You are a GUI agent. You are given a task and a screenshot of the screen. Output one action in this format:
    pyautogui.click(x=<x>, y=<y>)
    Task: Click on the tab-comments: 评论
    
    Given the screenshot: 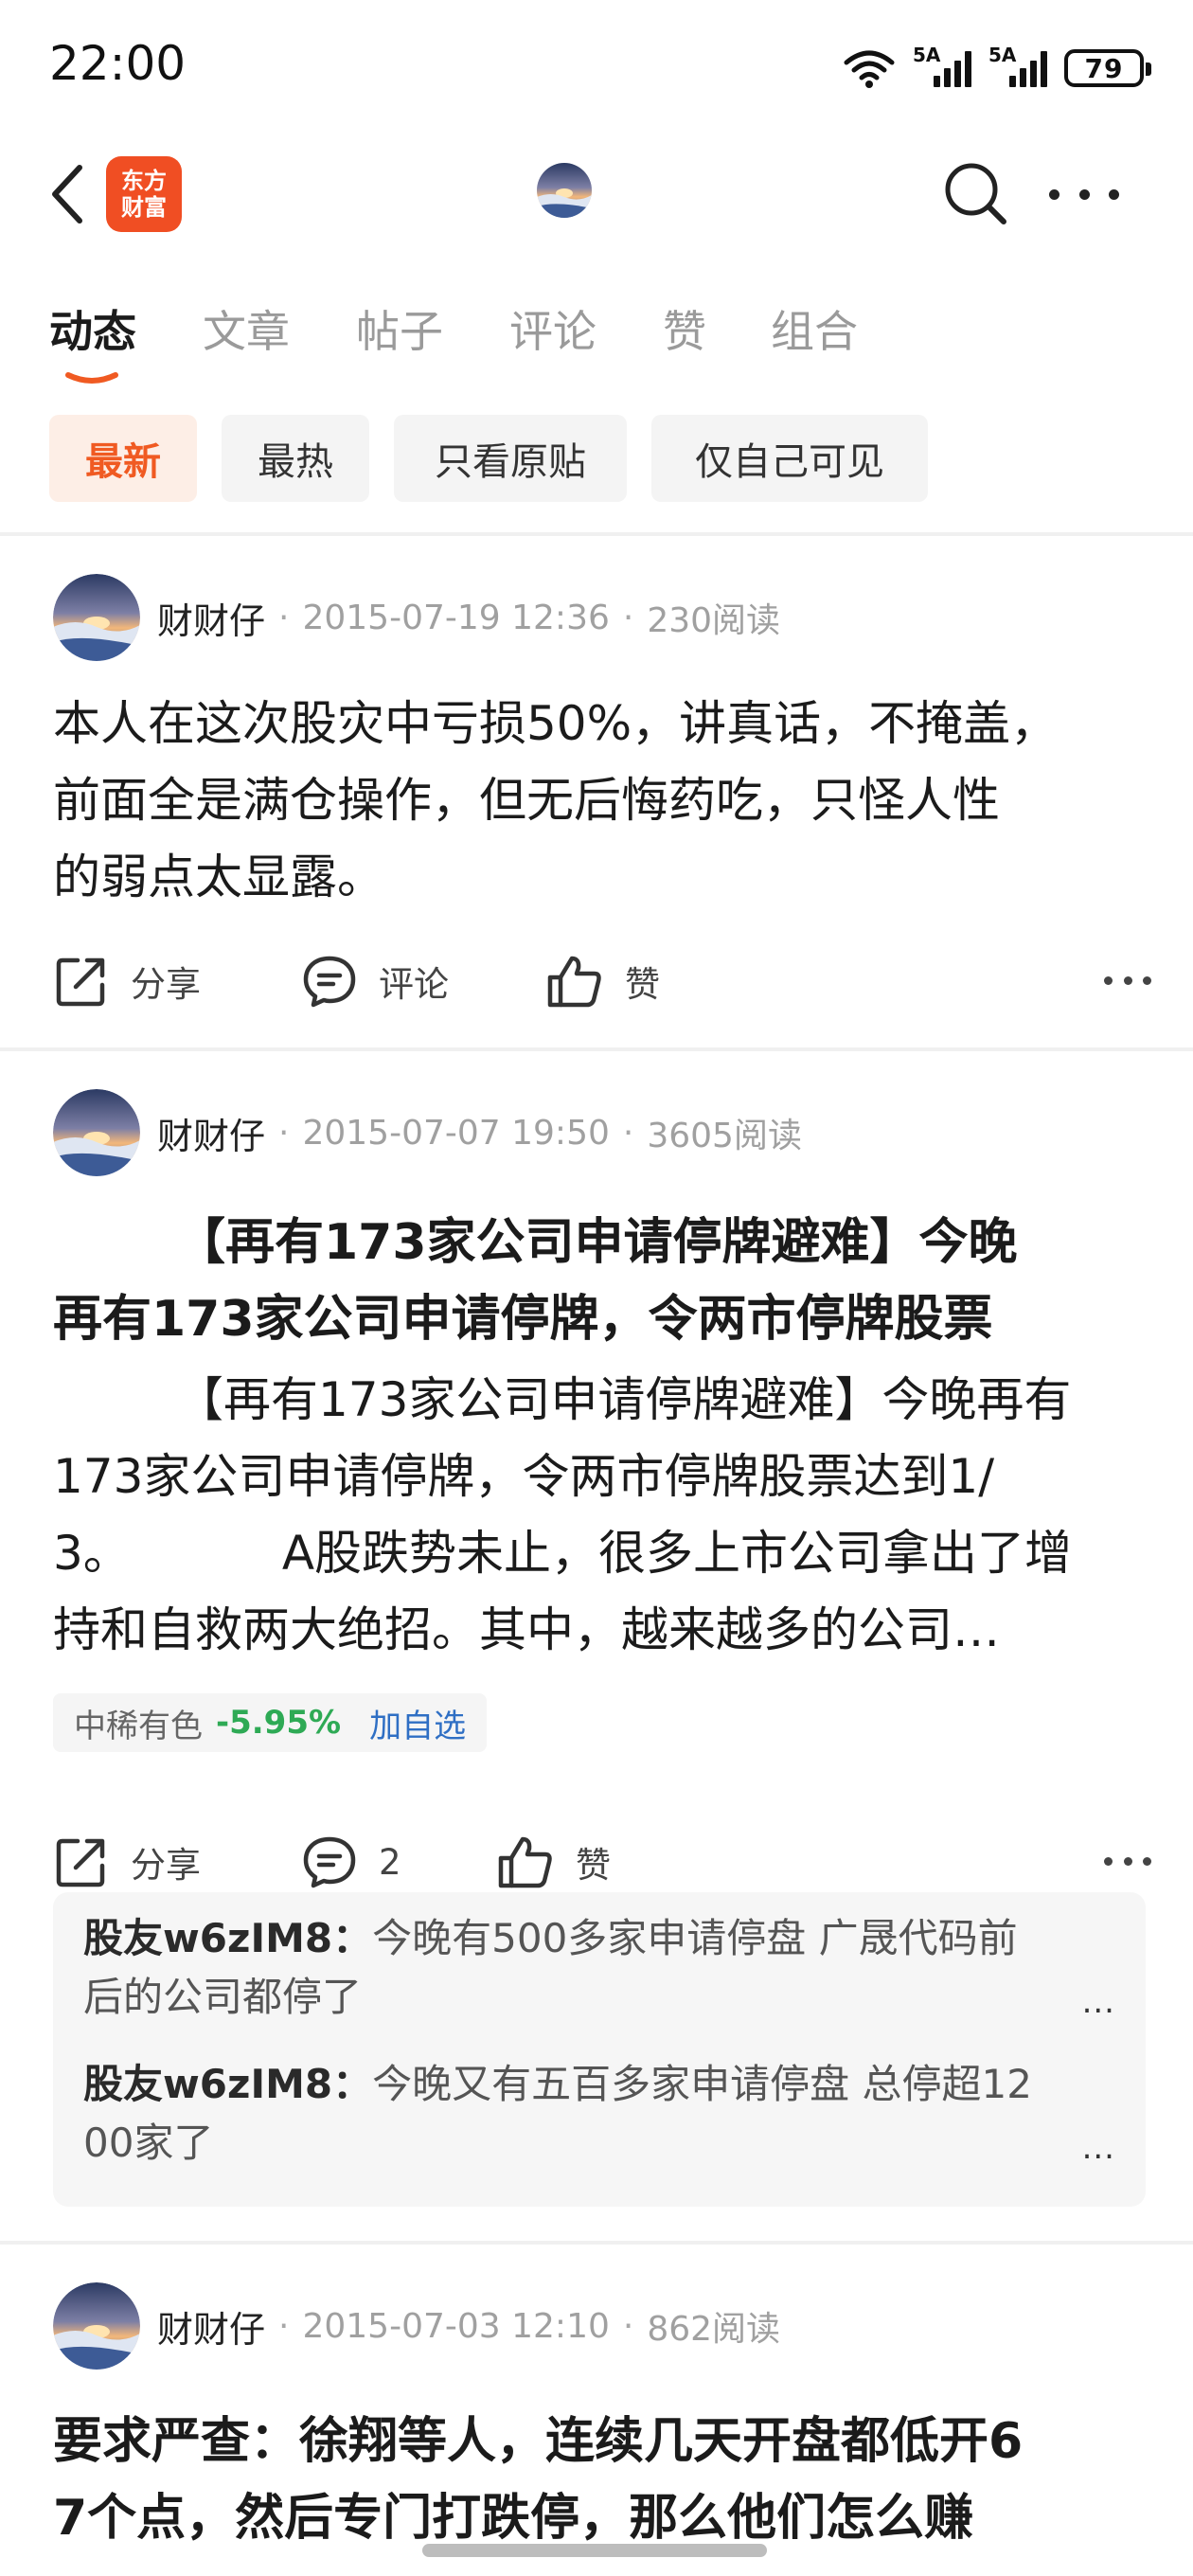 What is the action you would take?
    pyautogui.click(x=552, y=328)
    